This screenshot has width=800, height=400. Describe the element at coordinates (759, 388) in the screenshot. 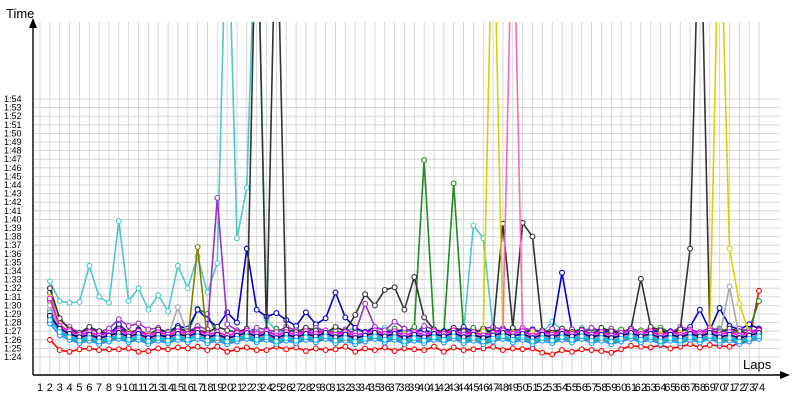

I see `x-tick-label: 74` at that location.